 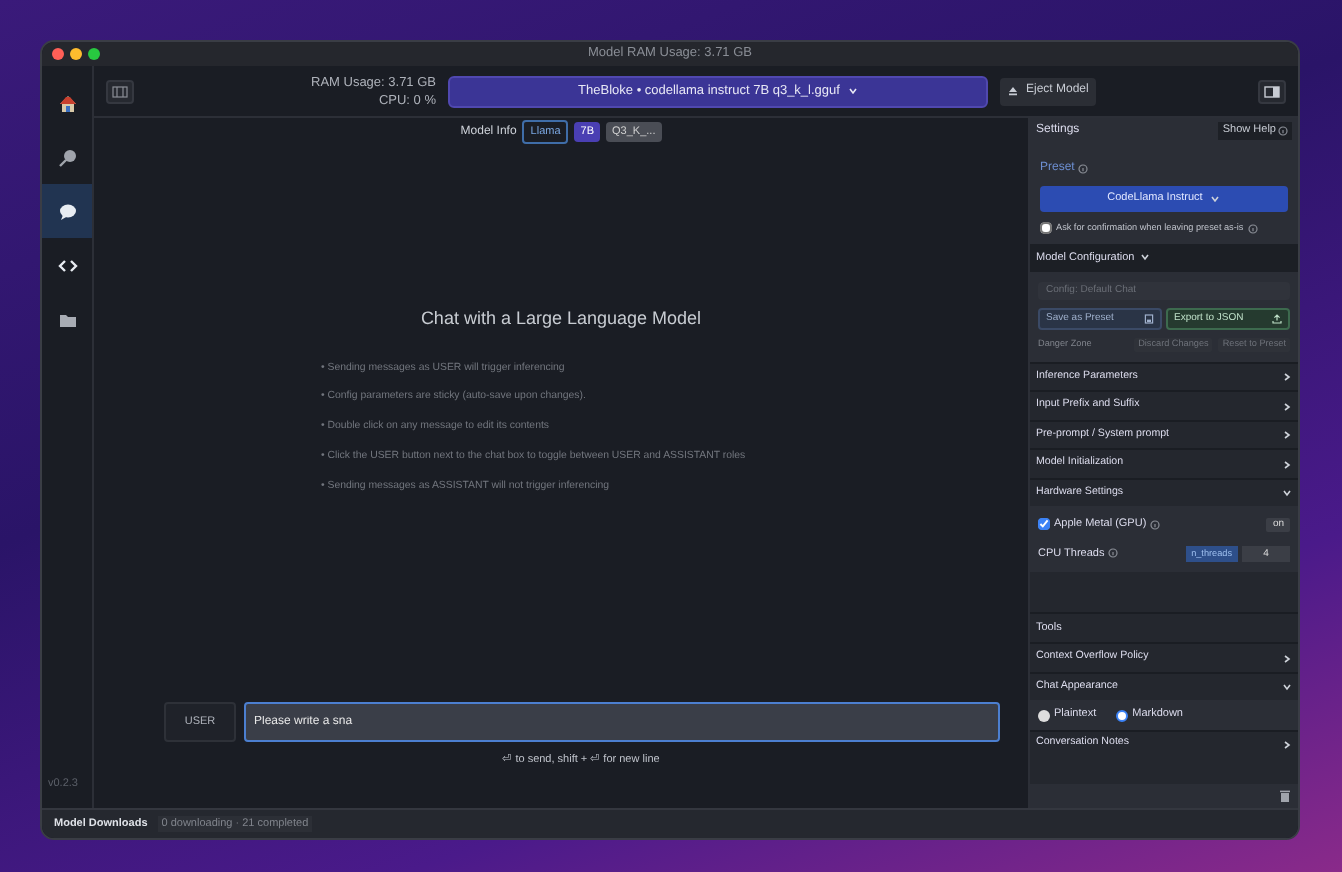 What do you see at coordinates (67, 157) in the screenshot?
I see `search-icon` at bounding box center [67, 157].